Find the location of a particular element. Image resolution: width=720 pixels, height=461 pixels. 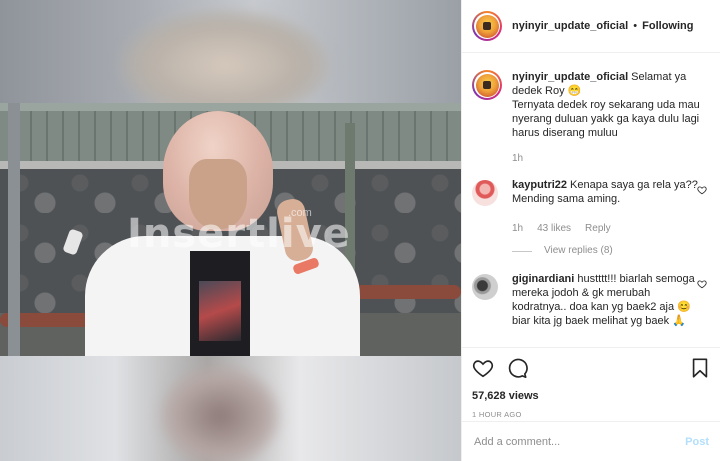

add-comment-bar: Post is located at coordinates (591, 441).